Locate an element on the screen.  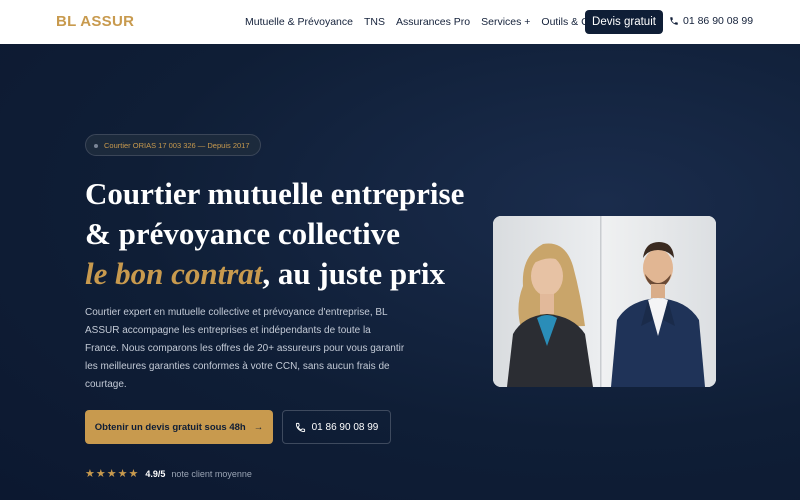
call-phone-button: 01 86 90 08 99 is located at coordinates (336, 427).